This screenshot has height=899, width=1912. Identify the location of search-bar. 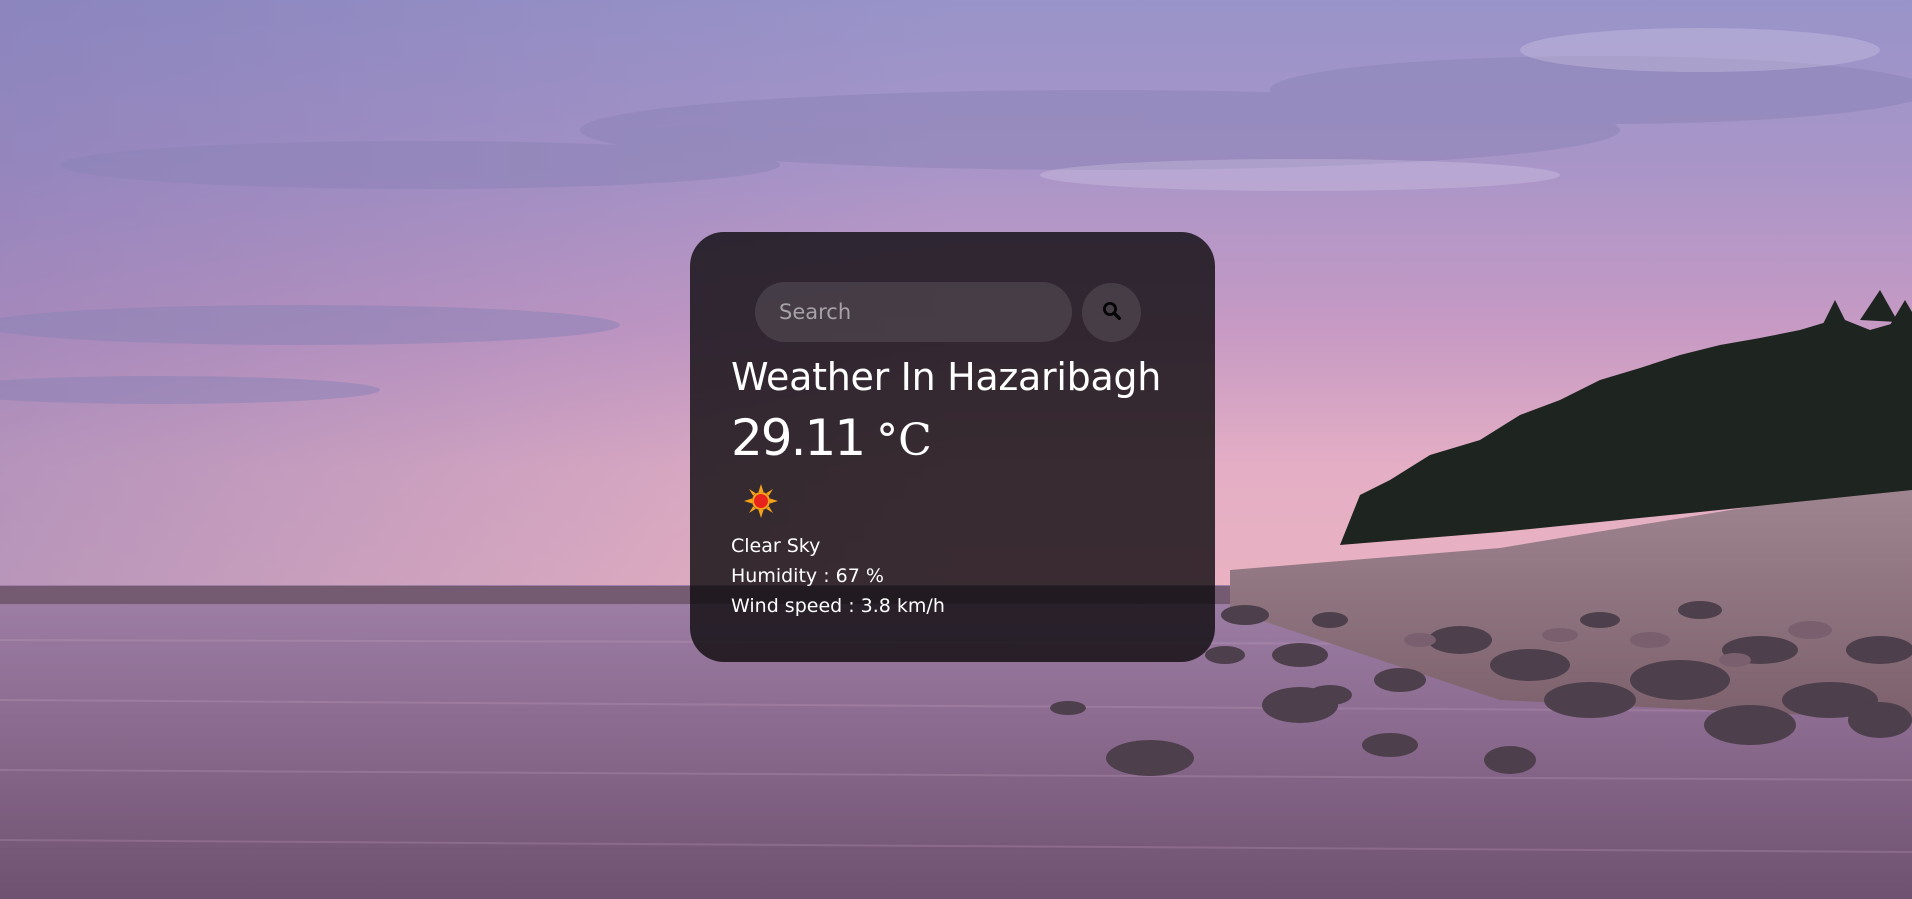
(965, 312).